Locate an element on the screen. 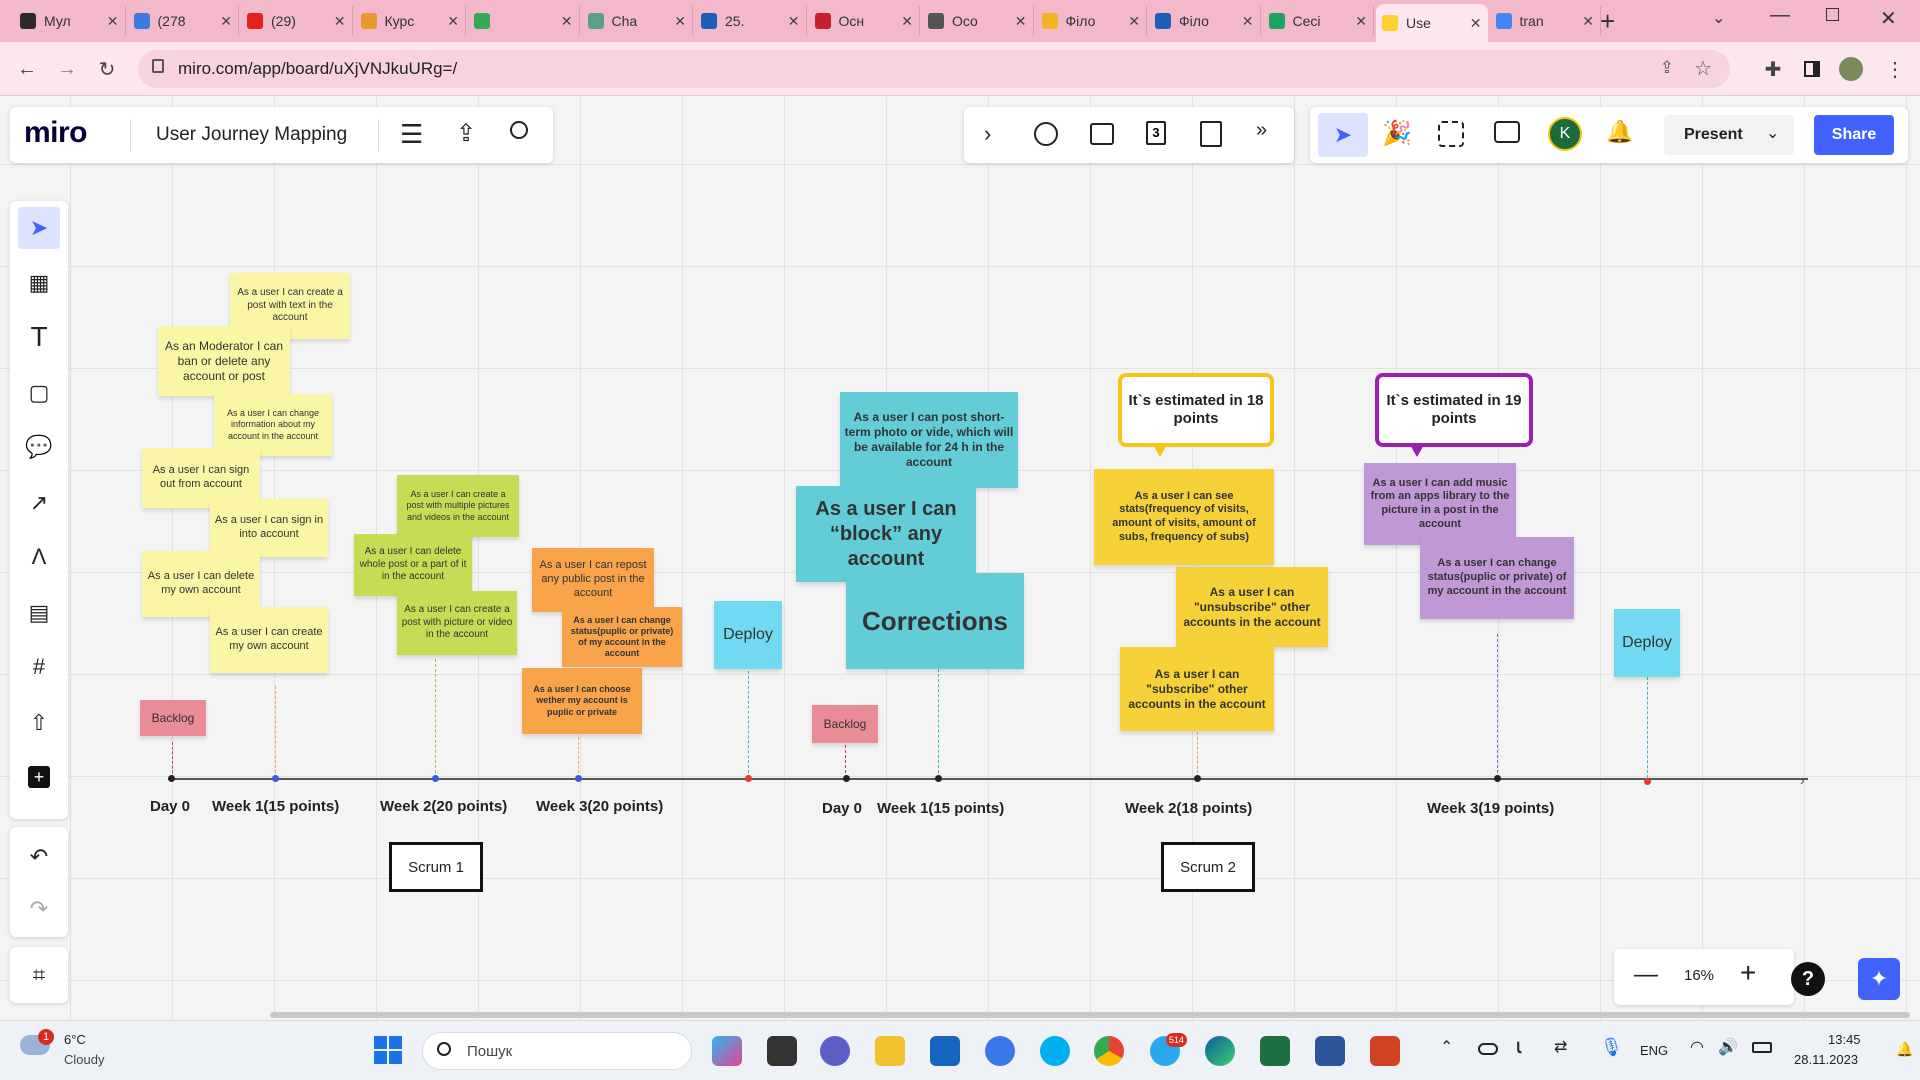  cursor-arrow-icon: ➤ is located at coordinates (1343, 135).